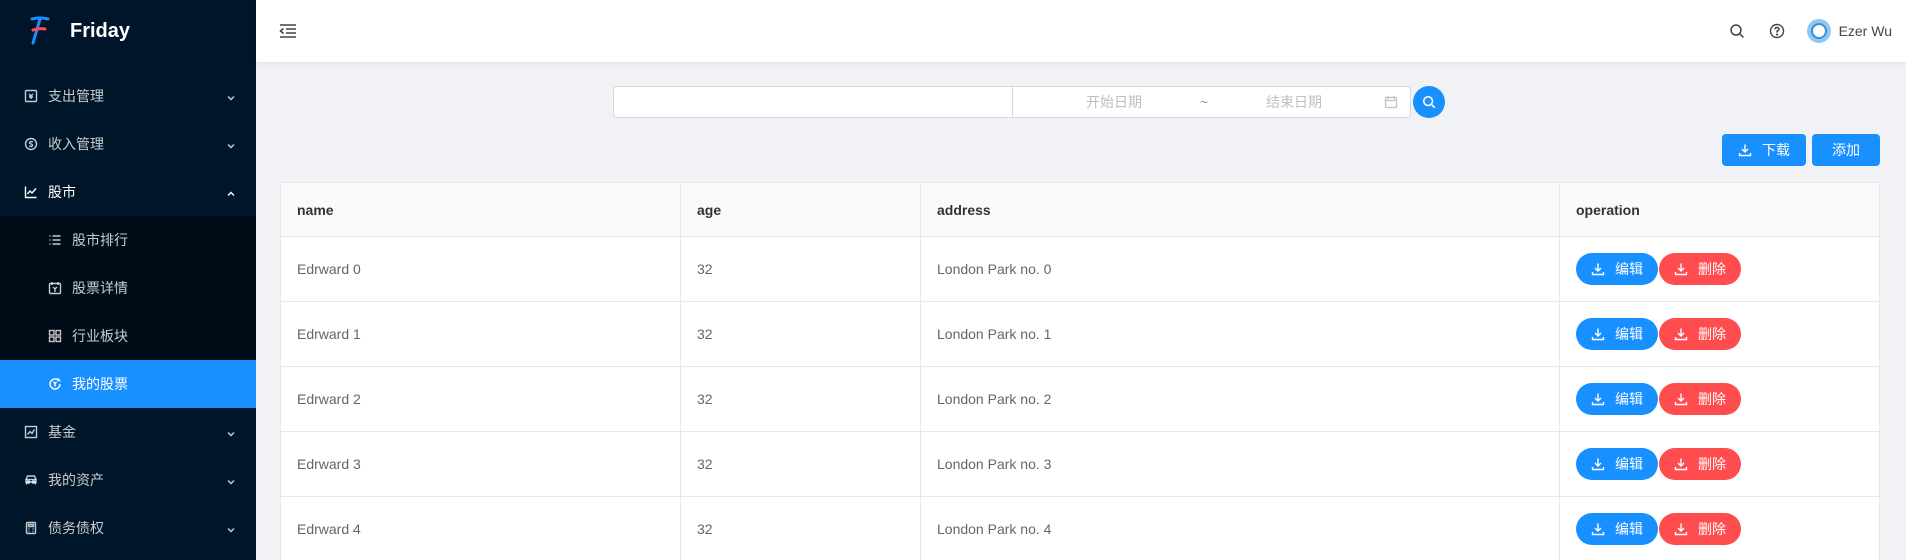 This screenshot has height=560, width=1906. I want to click on menu-item-my-assets: 我的资产, so click(128, 480).